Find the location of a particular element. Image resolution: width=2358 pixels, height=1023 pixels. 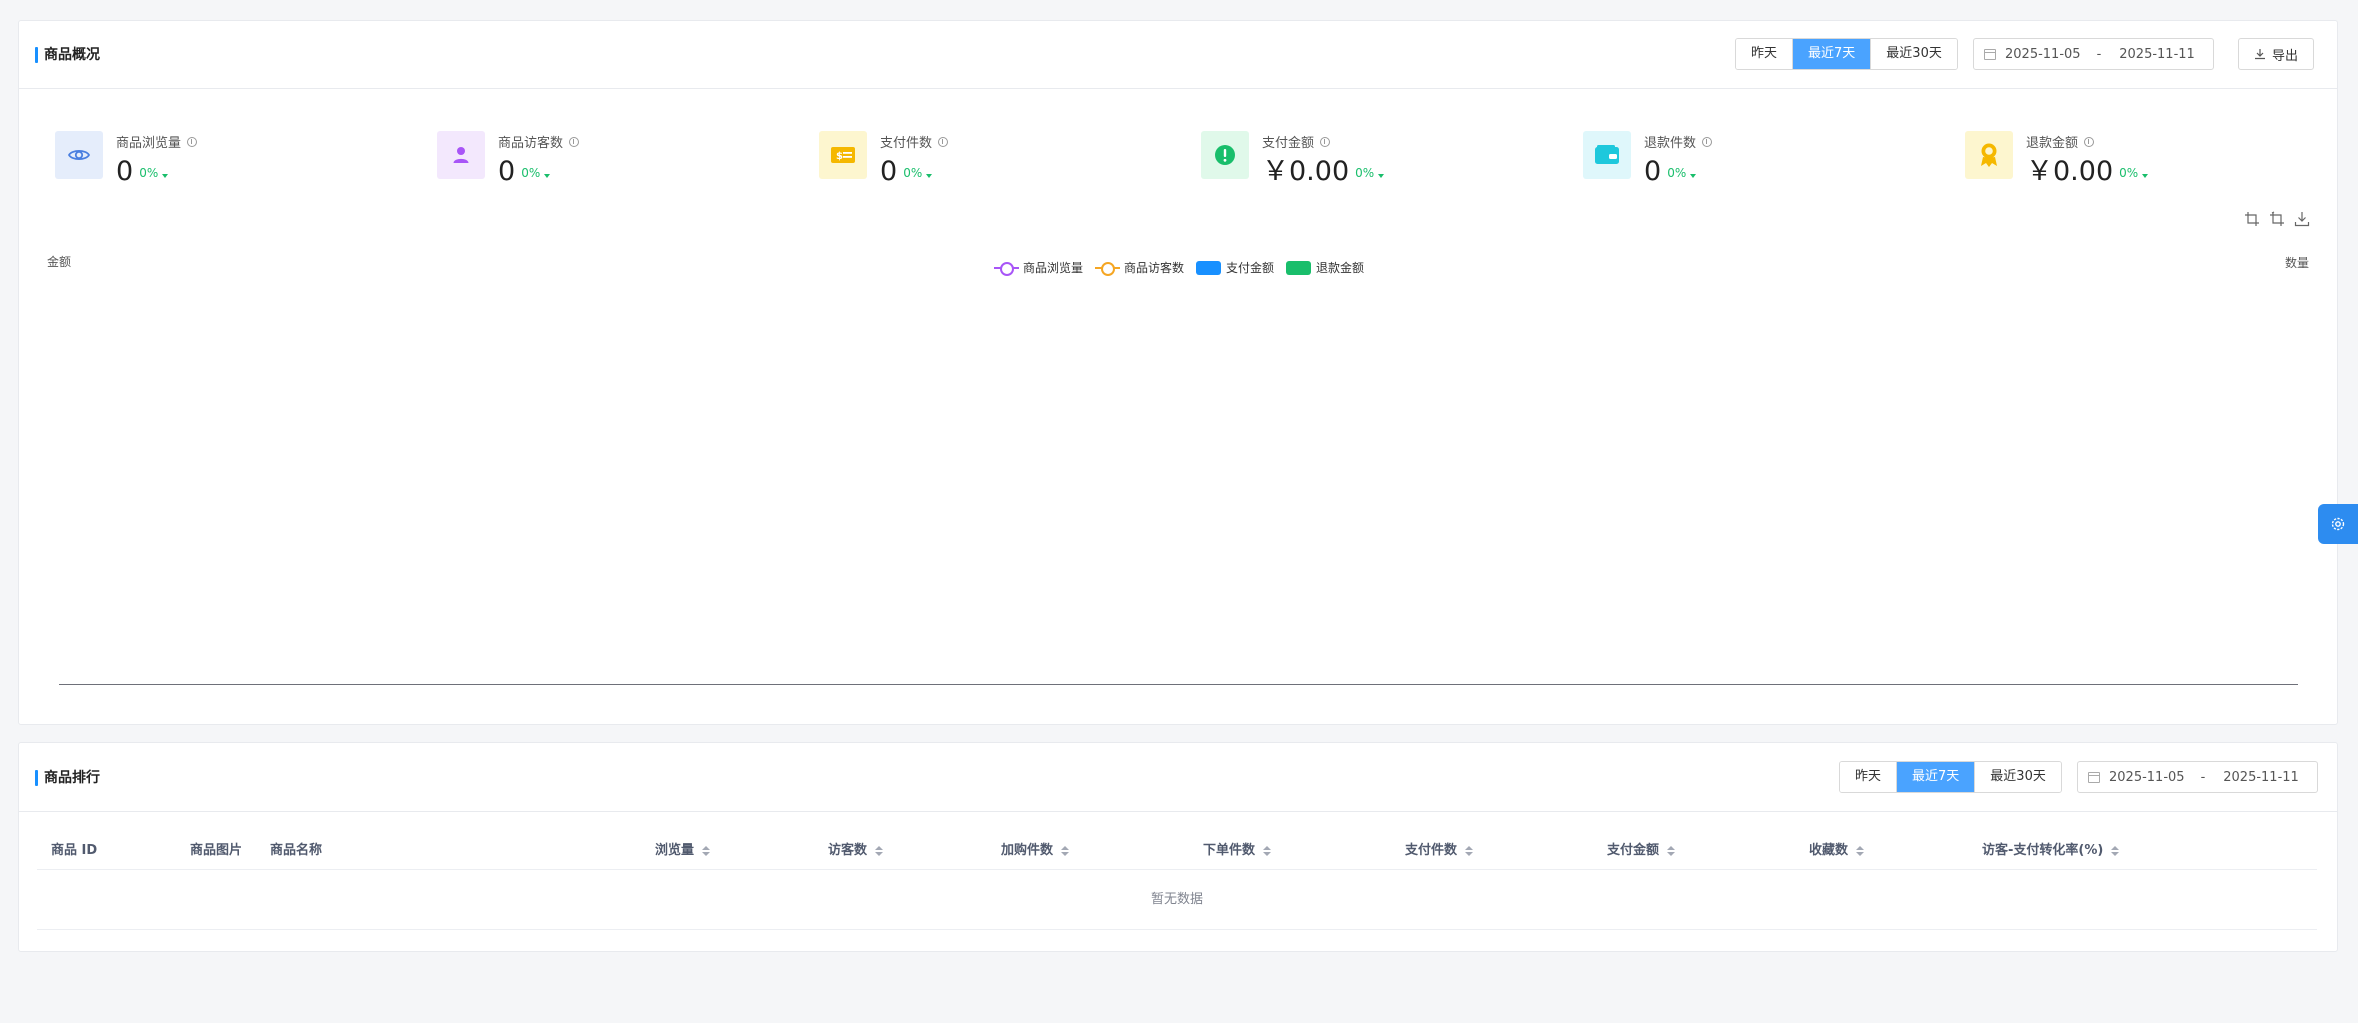

ranking-period-selector: 昨天 最近7天 最近30天 is located at coordinates (1950, 777).